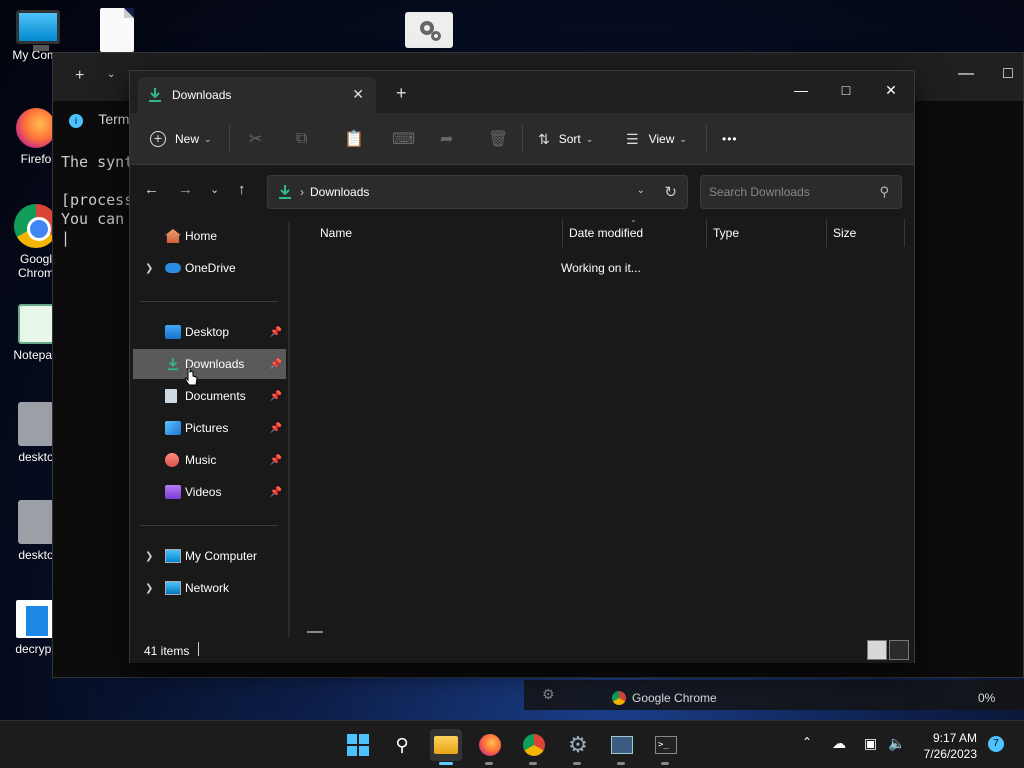 Image resolution: width=1024 pixels, height=768 pixels. What do you see at coordinates (301, 139) in the screenshot?
I see `copy-icon: ⧉` at bounding box center [301, 139].